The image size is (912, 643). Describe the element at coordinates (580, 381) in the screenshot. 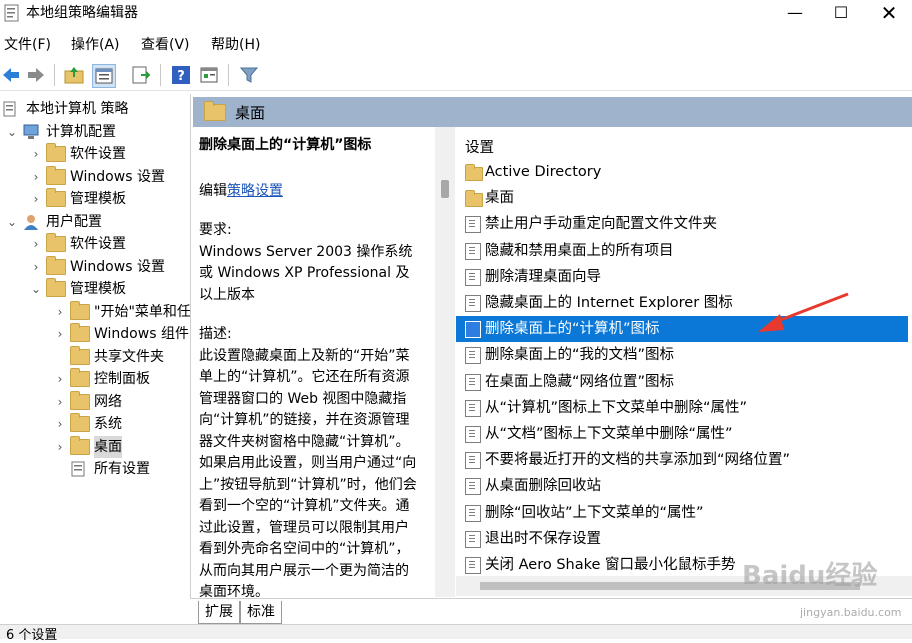

I see `setting-label: 在桌面上隐藏“网络位置”图标` at that location.